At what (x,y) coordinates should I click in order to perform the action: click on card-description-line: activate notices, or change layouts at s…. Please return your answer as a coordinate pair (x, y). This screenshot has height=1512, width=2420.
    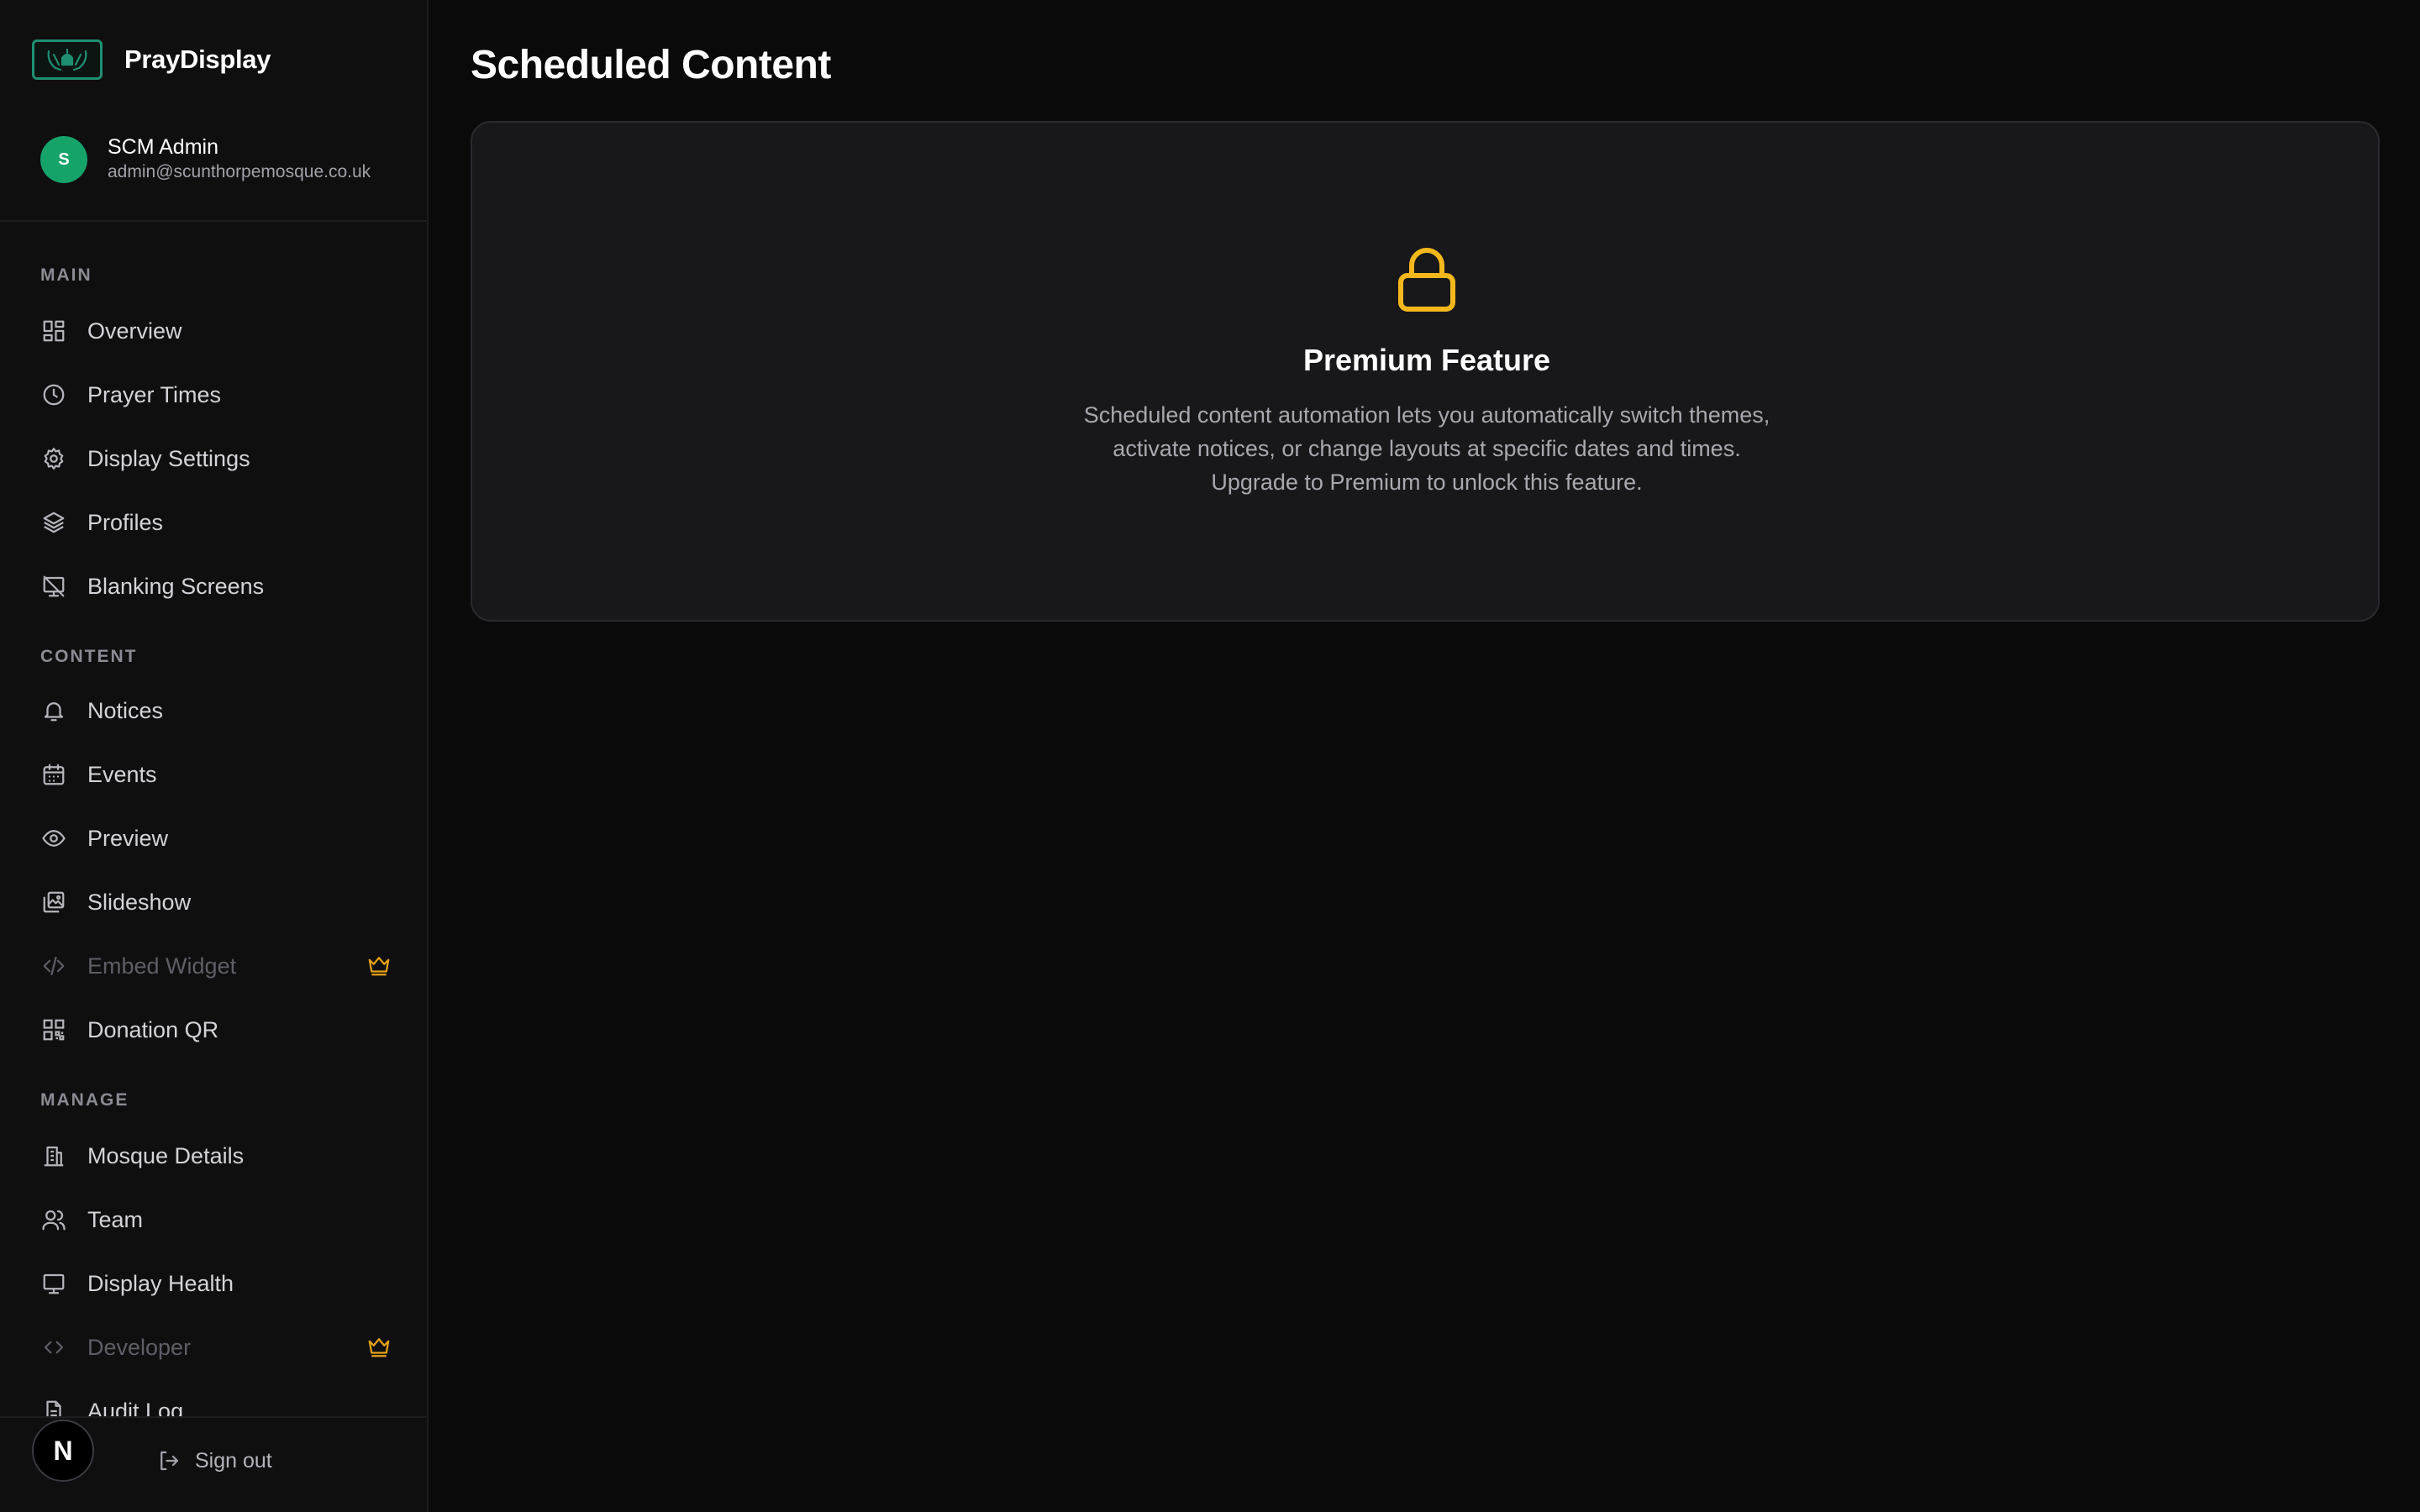
    Looking at the image, I should click on (1427, 448).